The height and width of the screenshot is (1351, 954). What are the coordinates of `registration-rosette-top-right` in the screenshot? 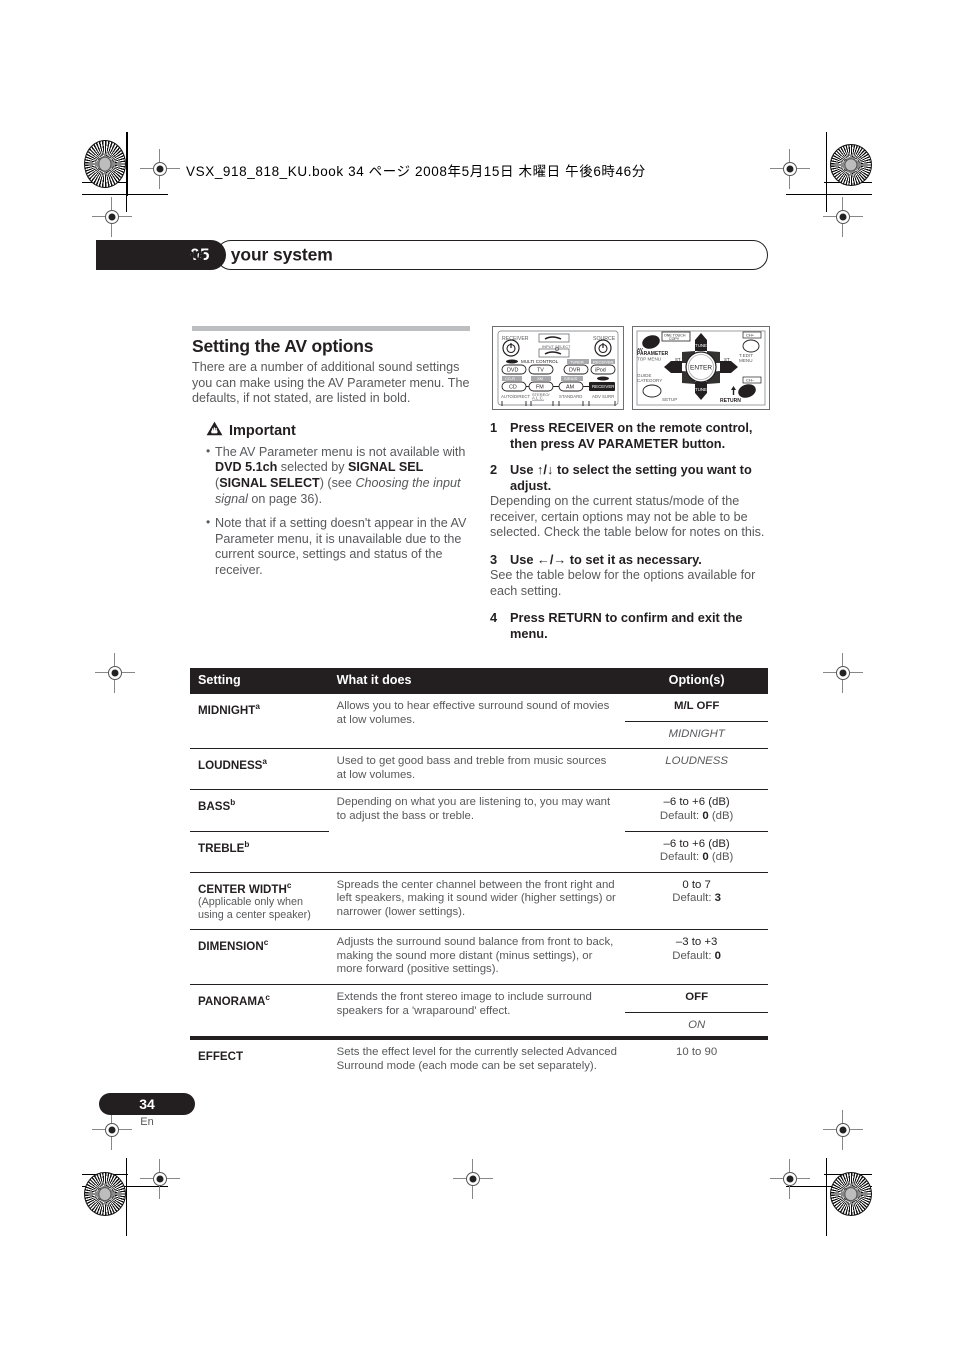 It's located at (851, 165).